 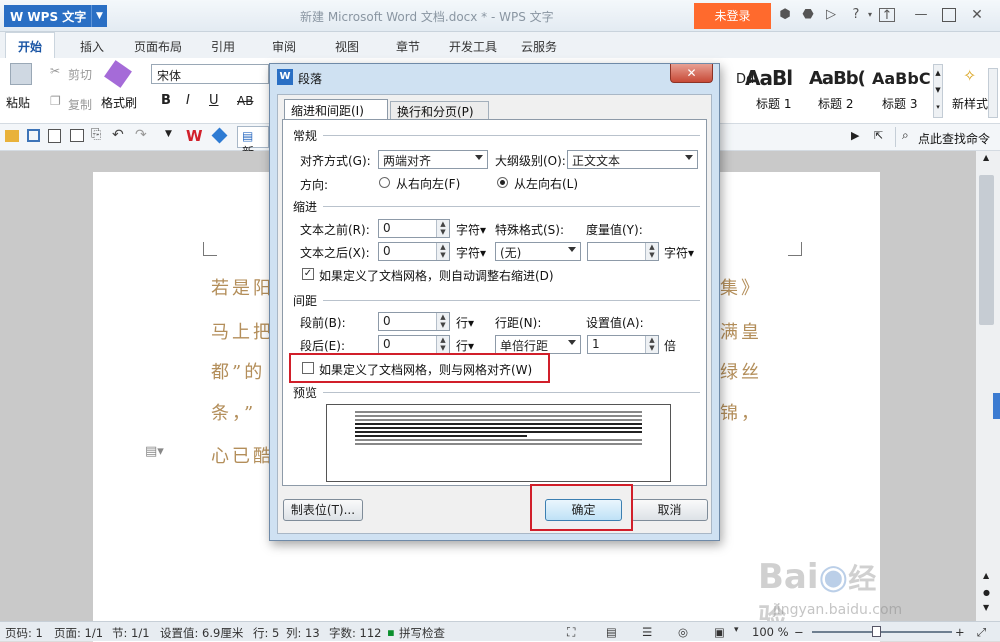 I want to click on tab-sections: 章节, so click(x=408, y=46).